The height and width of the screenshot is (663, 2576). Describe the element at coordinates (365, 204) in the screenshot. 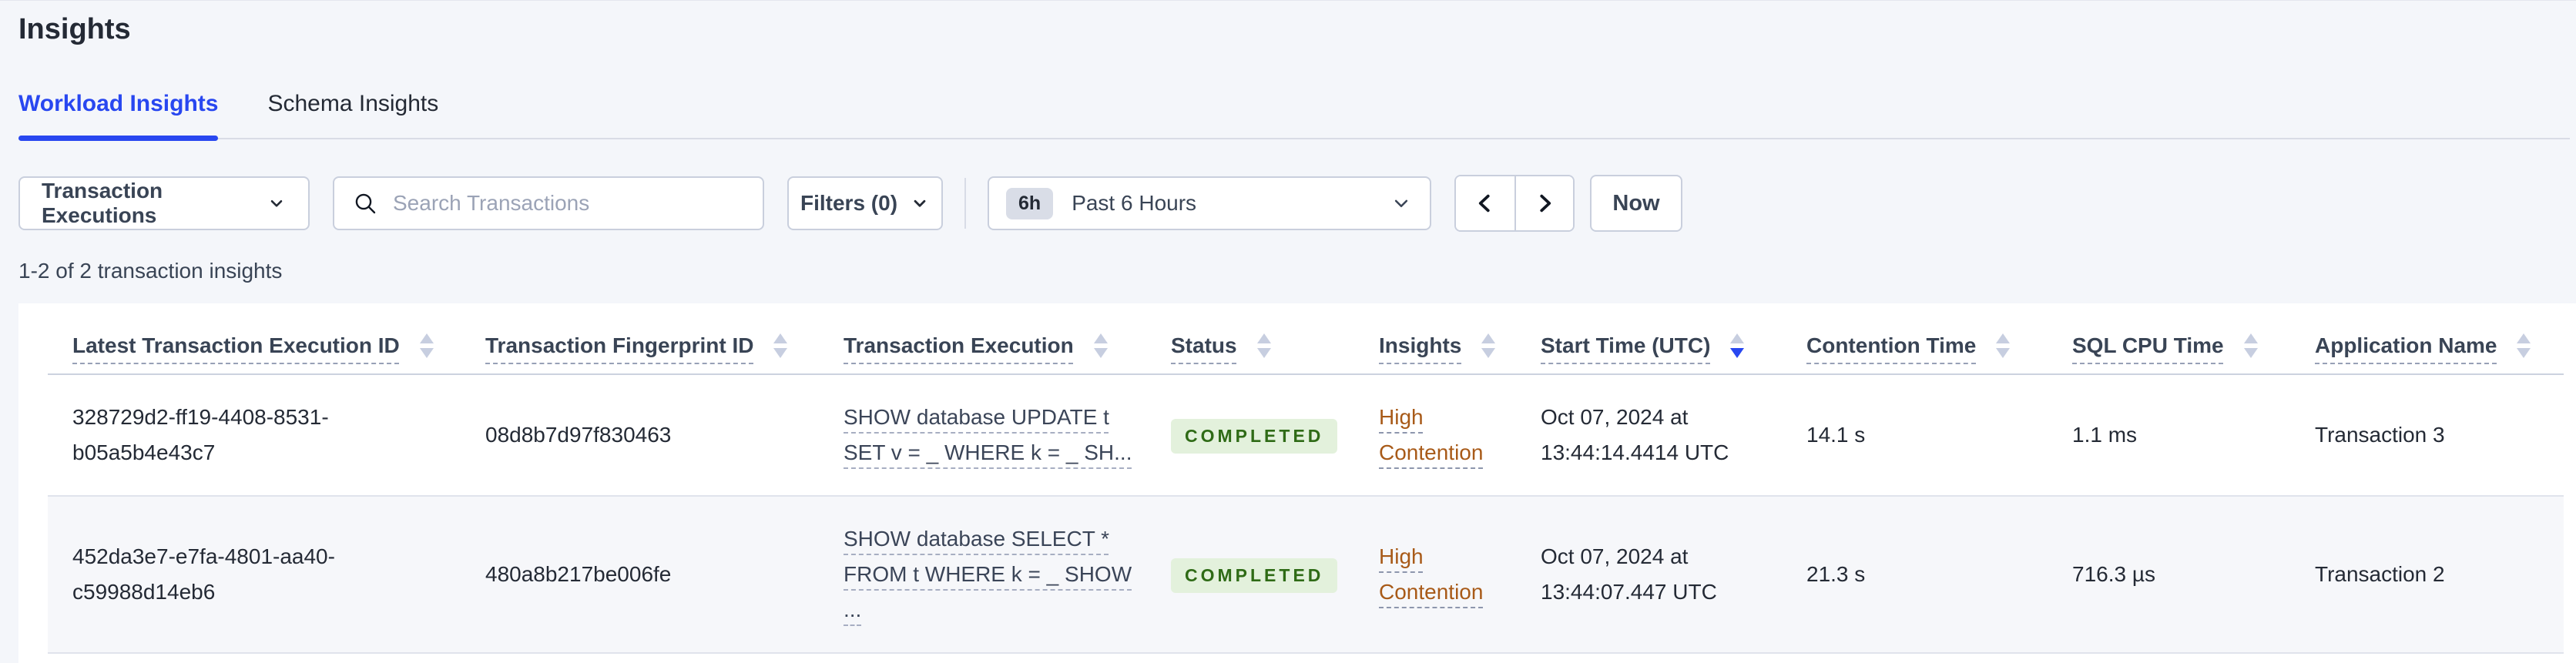

I see `search-icon` at that location.